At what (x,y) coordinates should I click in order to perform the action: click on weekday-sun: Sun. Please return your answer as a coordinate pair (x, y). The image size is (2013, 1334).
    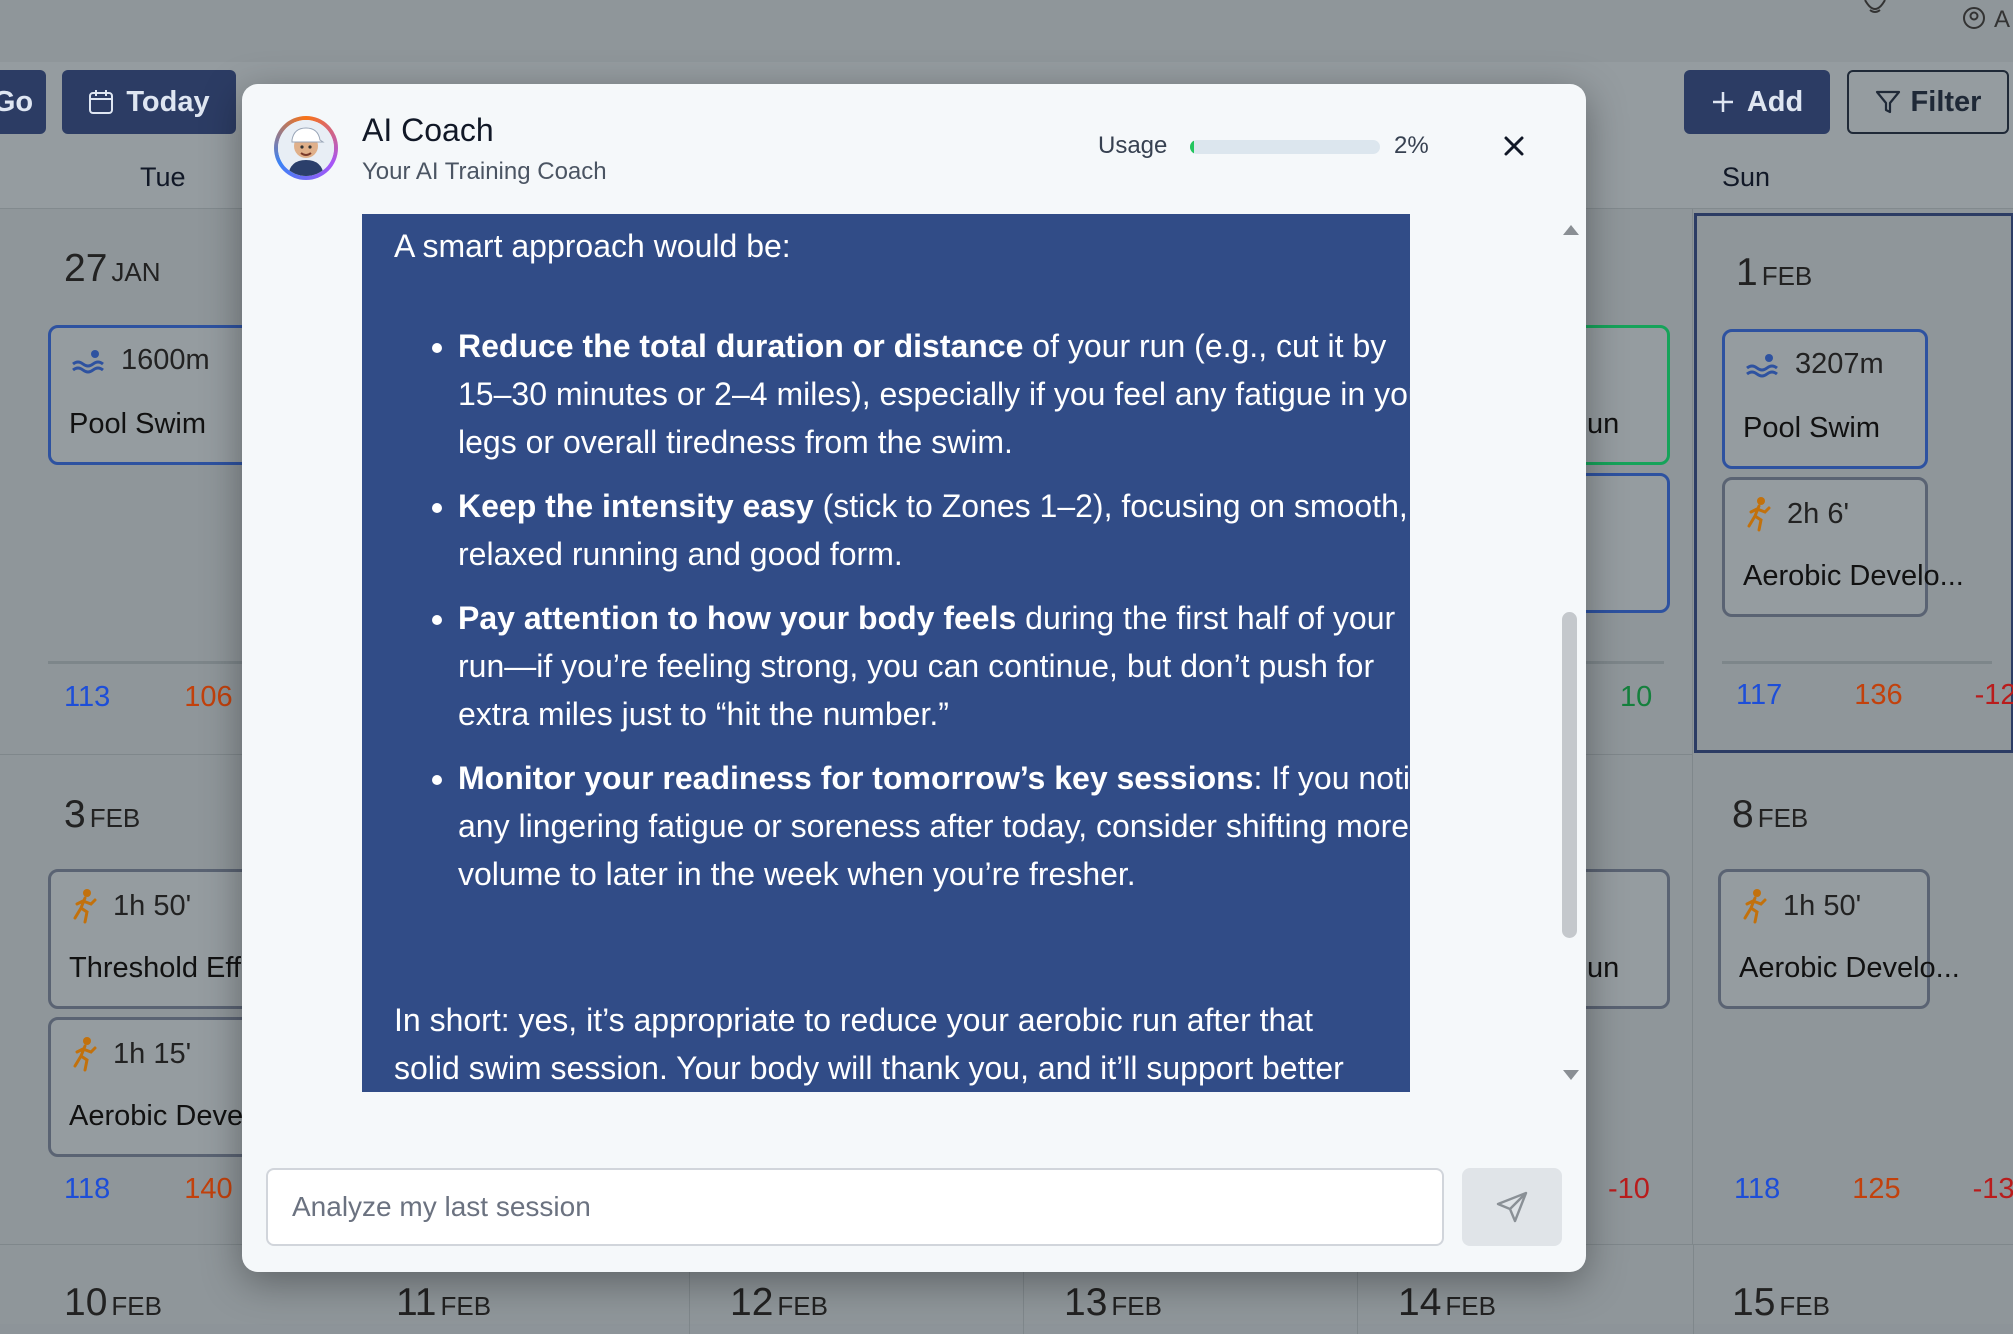
    Looking at the image, I should click on (1746, 177).